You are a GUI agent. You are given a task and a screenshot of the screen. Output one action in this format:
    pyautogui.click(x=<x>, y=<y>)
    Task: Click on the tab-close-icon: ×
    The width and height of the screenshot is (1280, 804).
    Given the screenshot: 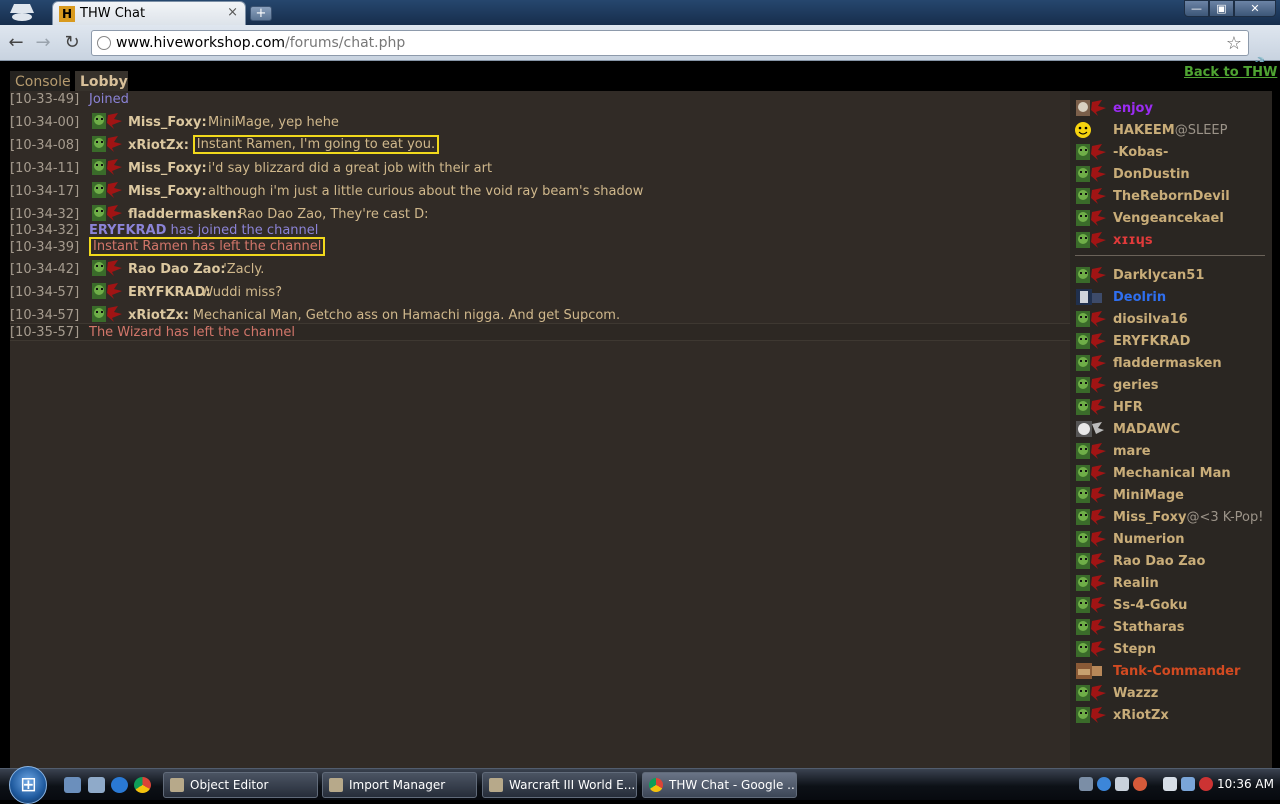 What is the action you would take?
    pyautogui.click(x=232, y=12)
    